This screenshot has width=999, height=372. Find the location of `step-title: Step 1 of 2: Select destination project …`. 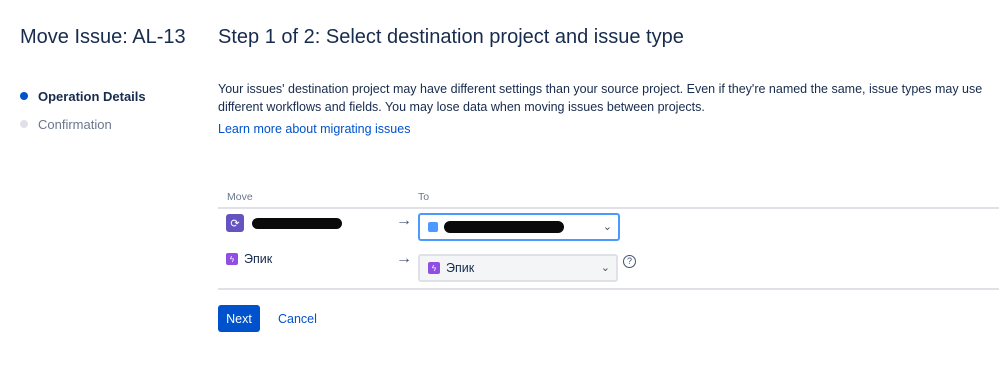

step-title: Step 1 of 2: Select destination project … is located at coordinates (451, 37).